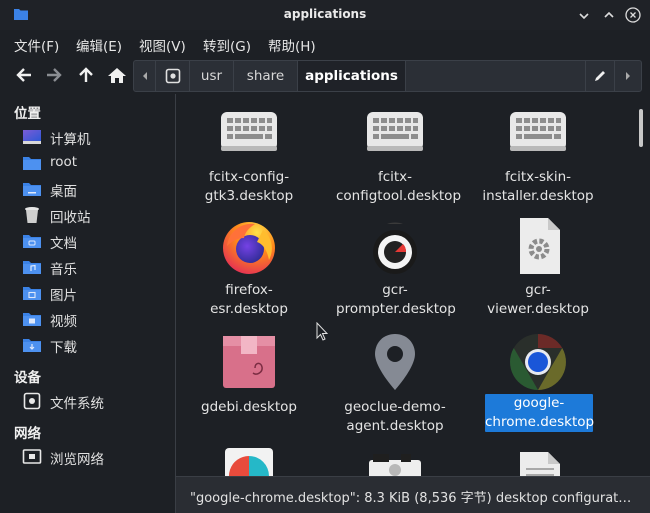 The width and height of the screenshot is (650, 513). What do you see at coordinates (249, 362) in the screenshot?
I see `package-icon` at bounding box center [249, 362].